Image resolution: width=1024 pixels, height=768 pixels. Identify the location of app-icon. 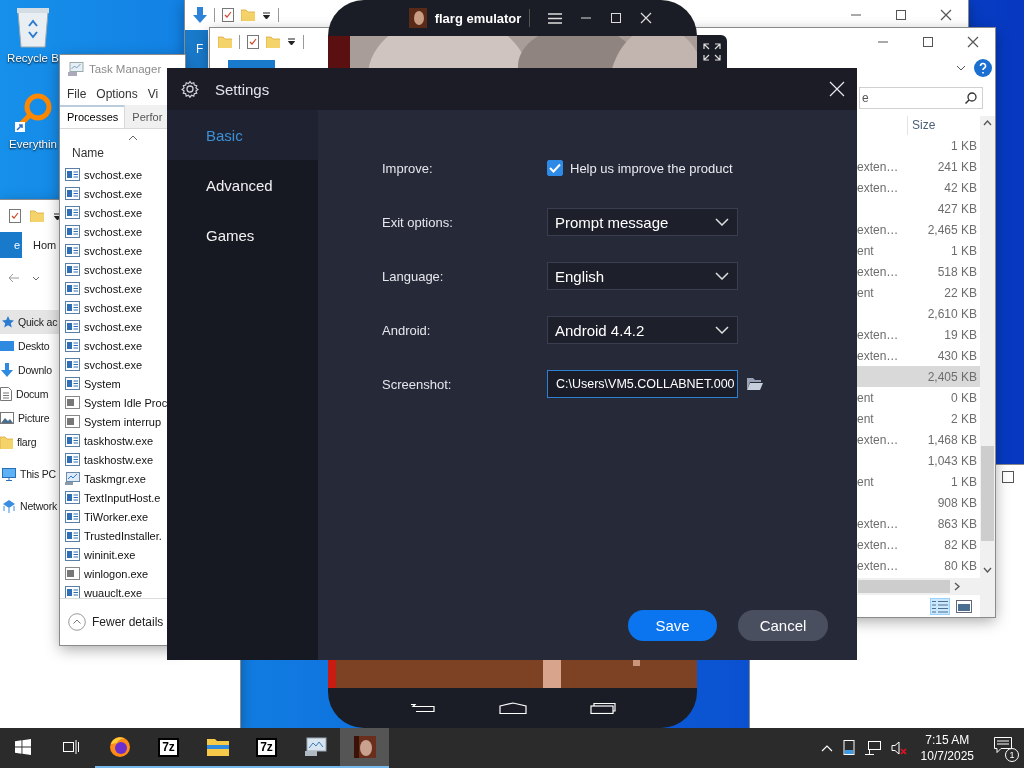
(417, 18).